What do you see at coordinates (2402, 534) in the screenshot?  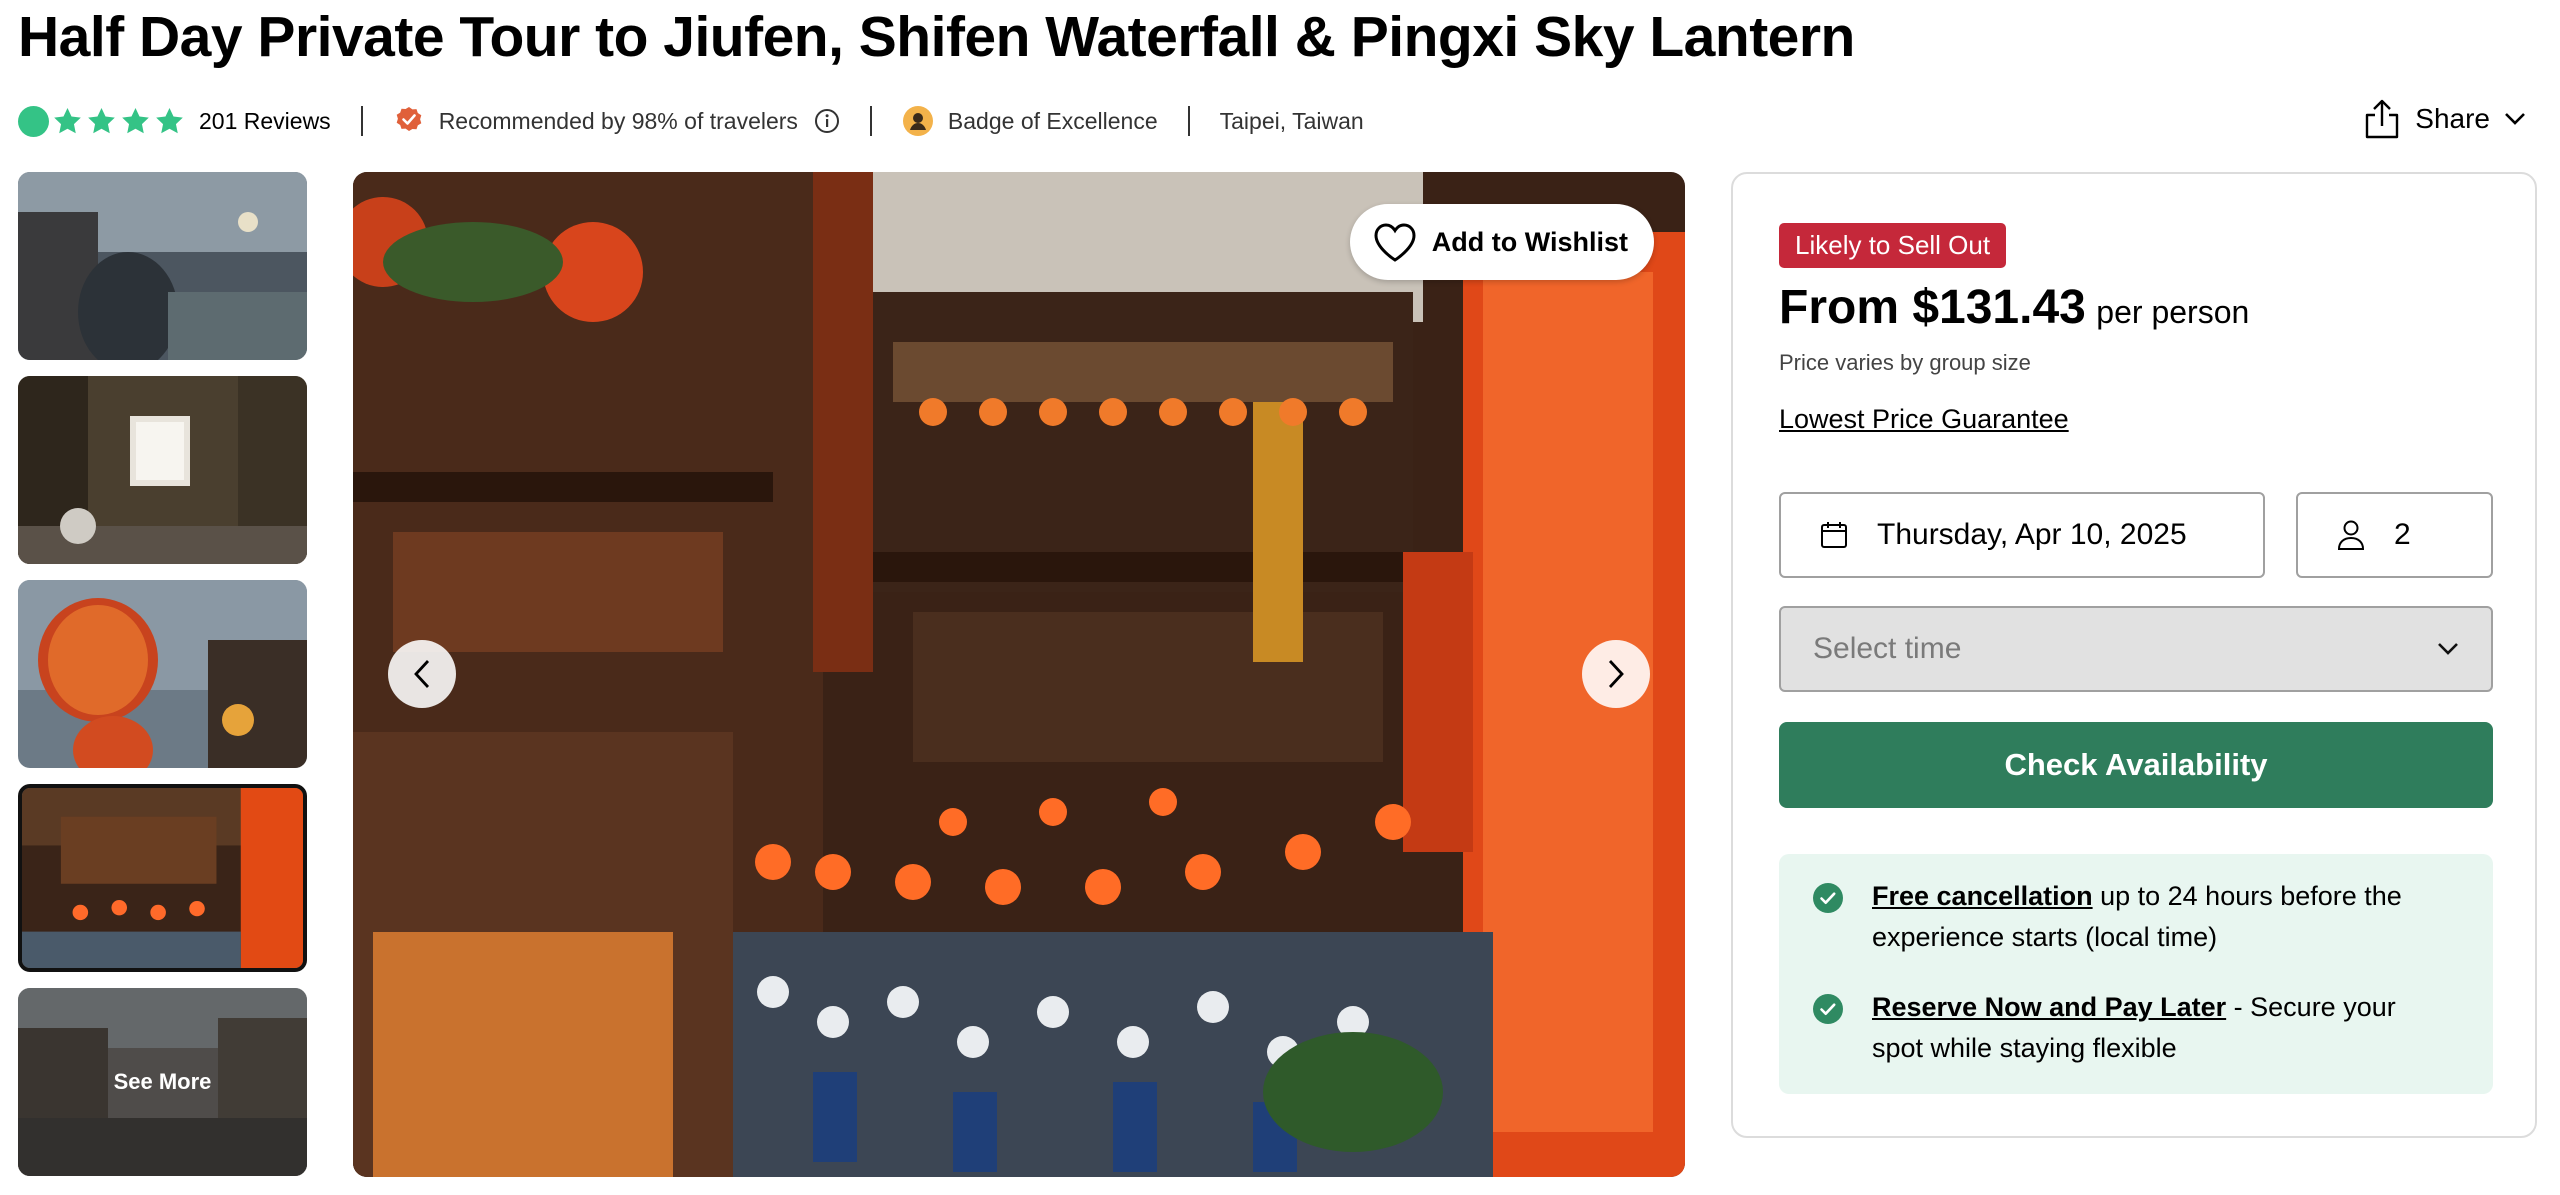 I see `travelers-value: 2` at bounding box center [2402, 534].